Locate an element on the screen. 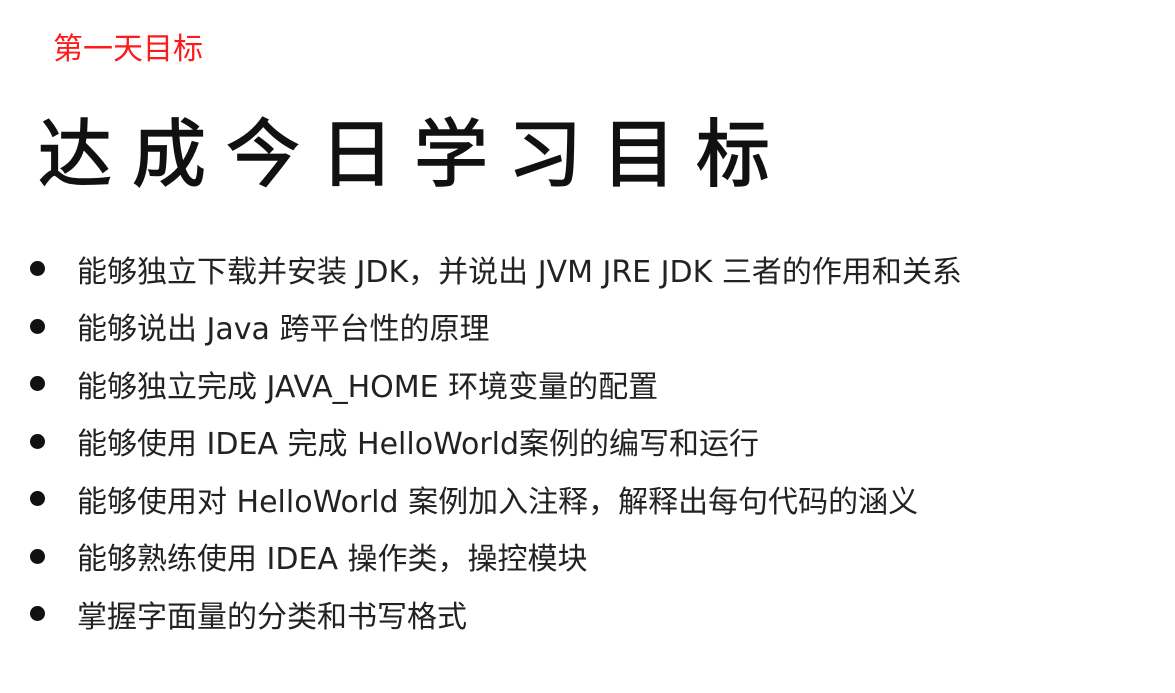 The width and height of the screenshot is (1175, 693). goal-item-5: 能够使用对 HelloWorld 案例加入注释，解释出每句代码的涵义 is located at coordinates (496, 499).